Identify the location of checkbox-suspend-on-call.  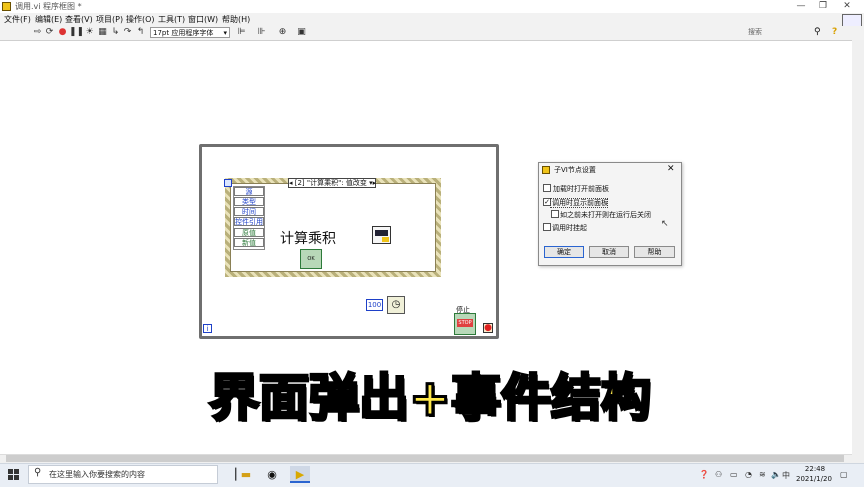
(547, 227).